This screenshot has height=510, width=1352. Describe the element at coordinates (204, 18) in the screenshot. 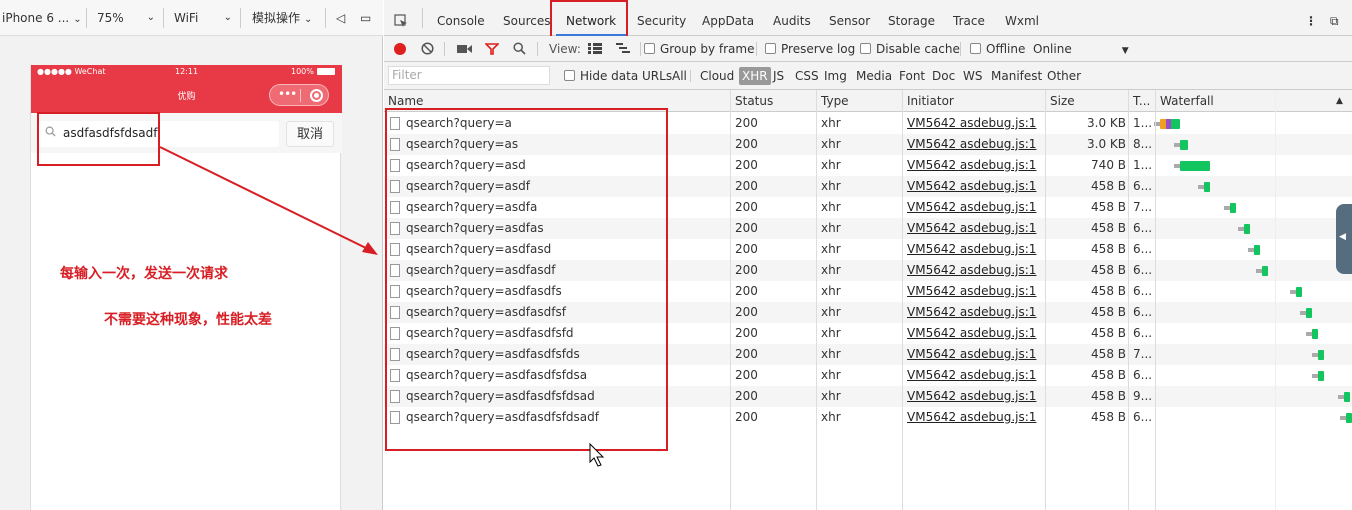

I see `network-select: WiFi ⌄` at that location.